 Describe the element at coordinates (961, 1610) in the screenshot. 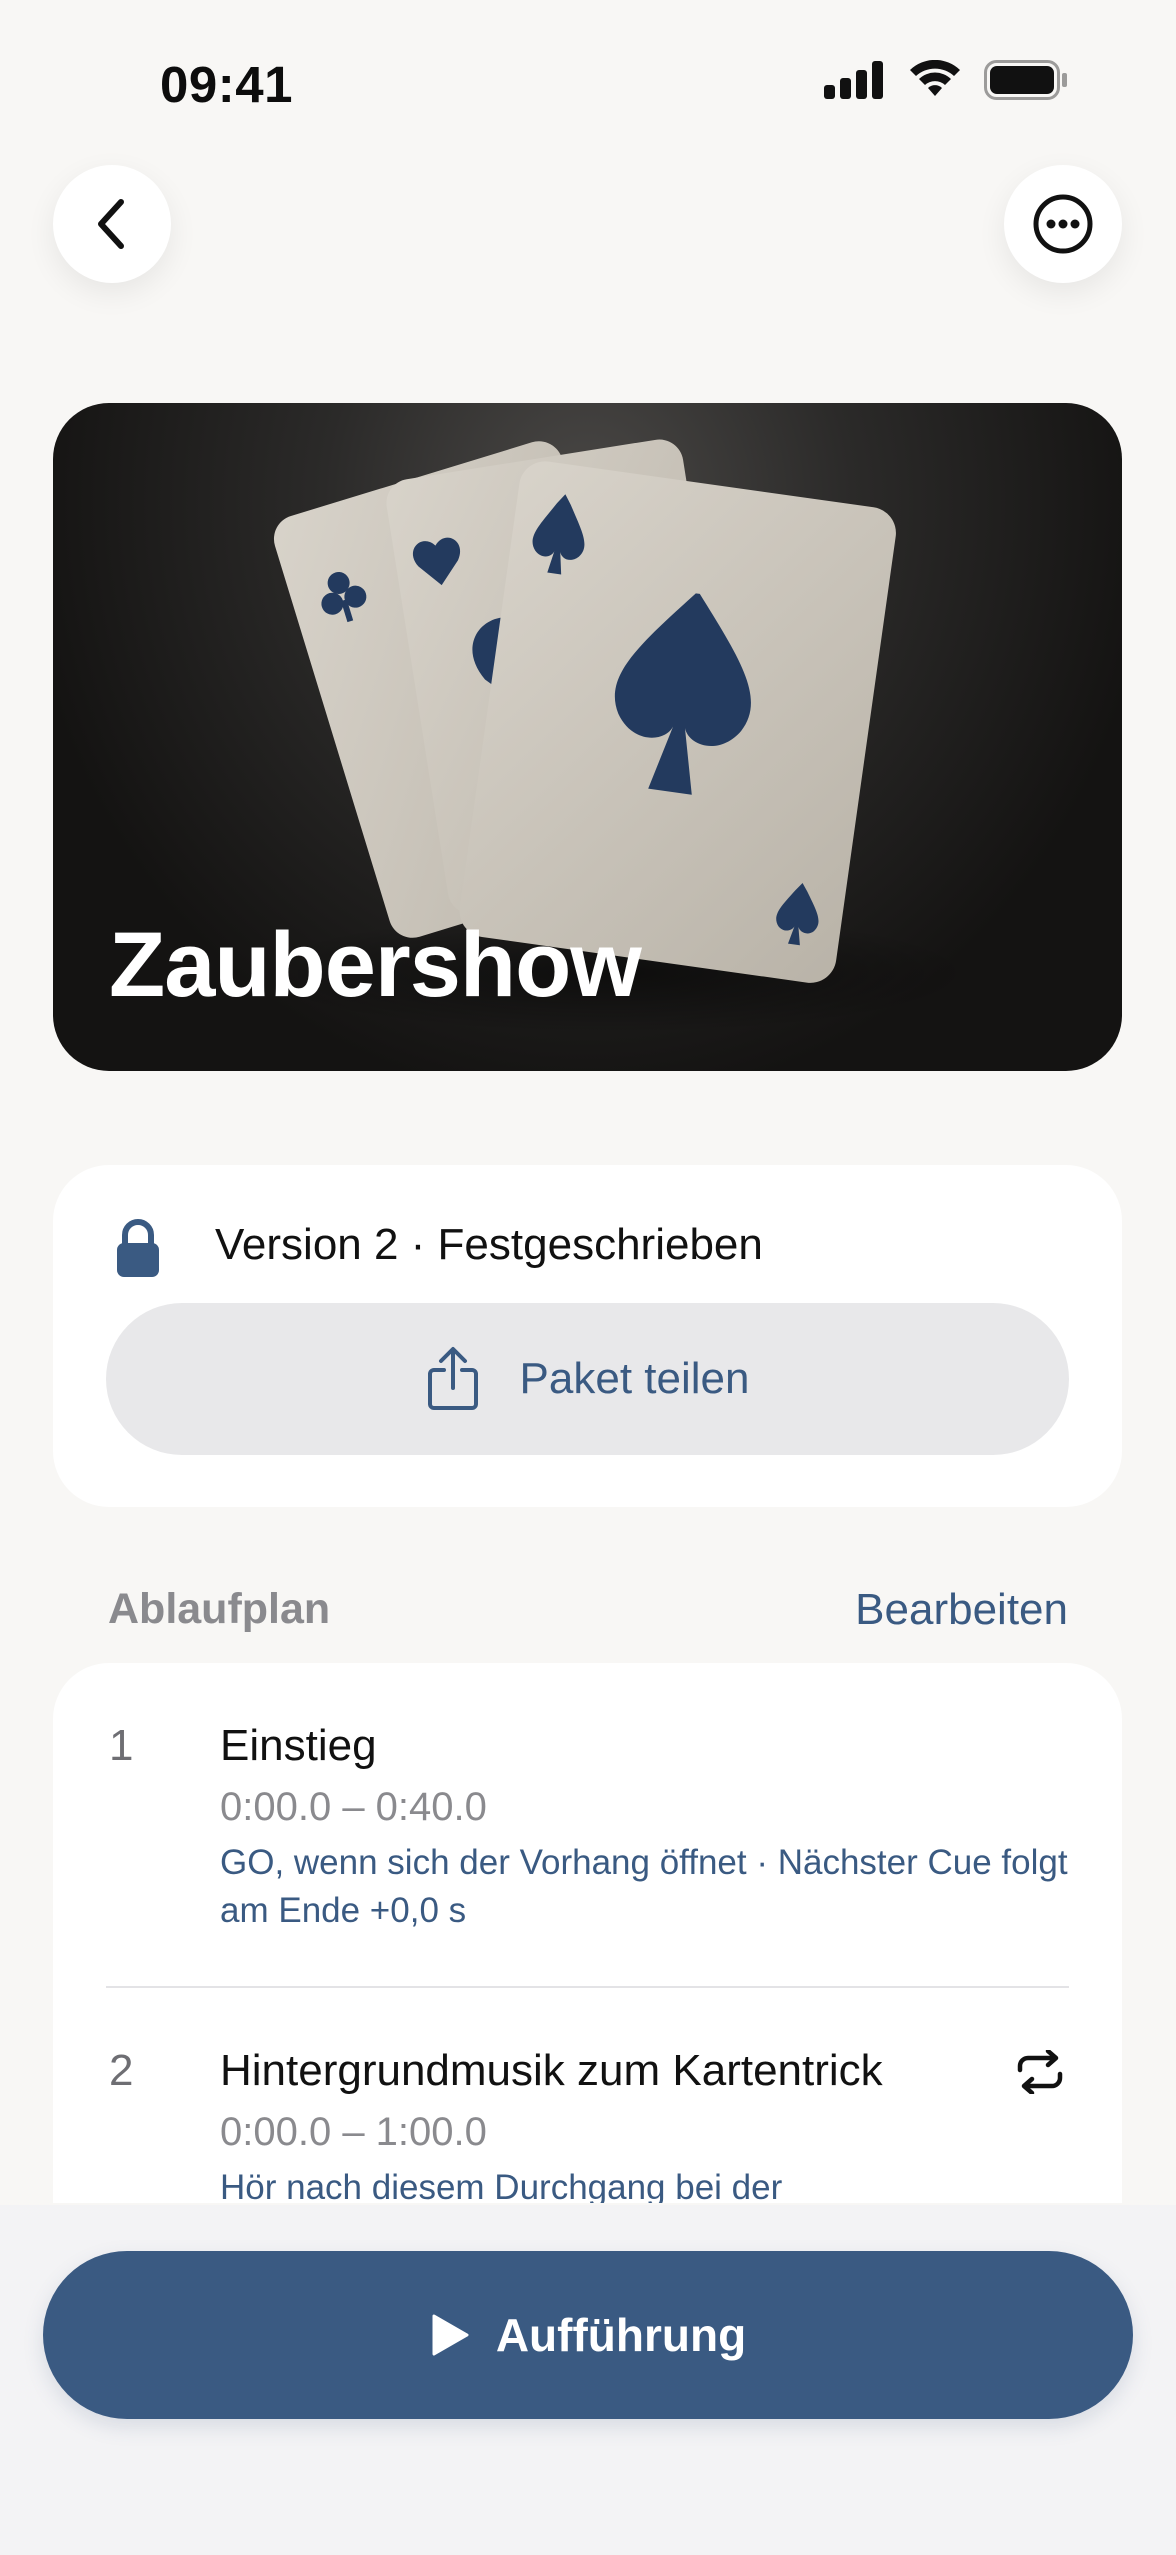

I see `edit-button: Bearbeiten` at that location.